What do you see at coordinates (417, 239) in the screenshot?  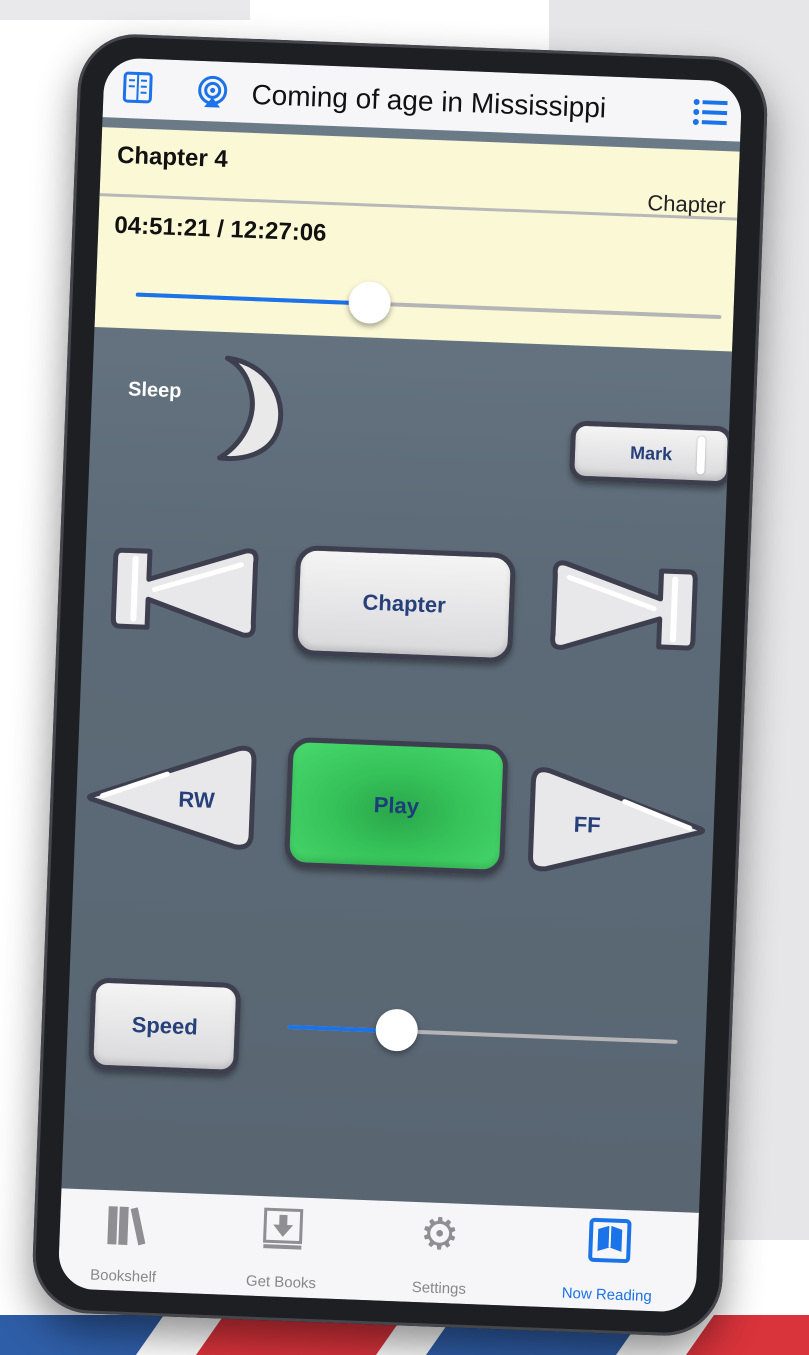 I see `chapter-info-panel: Chapter 4 Chapter 04:51:21 / 12:27:06` at bounding box center [417, 239].